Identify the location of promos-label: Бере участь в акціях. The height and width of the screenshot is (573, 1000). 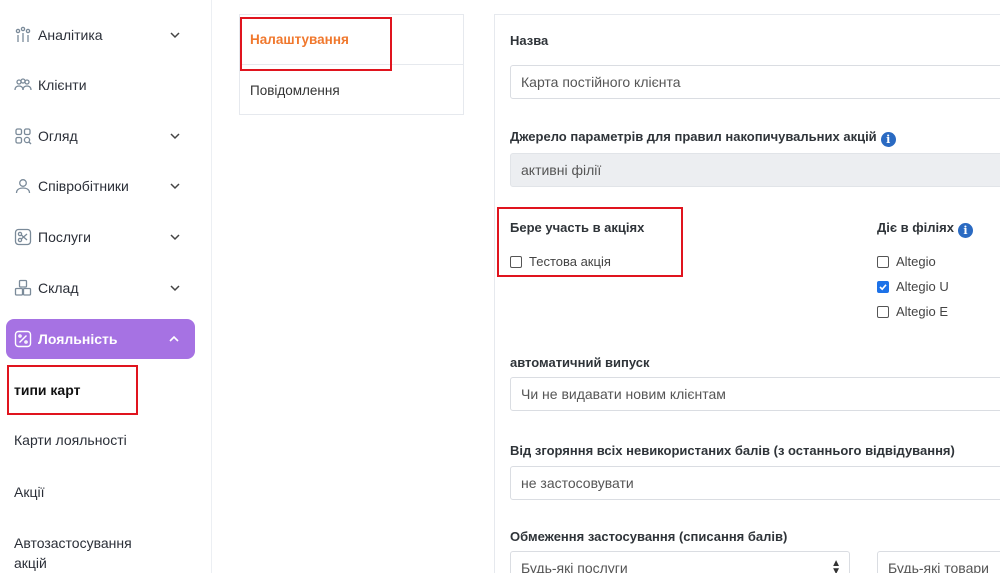
(577, 227).